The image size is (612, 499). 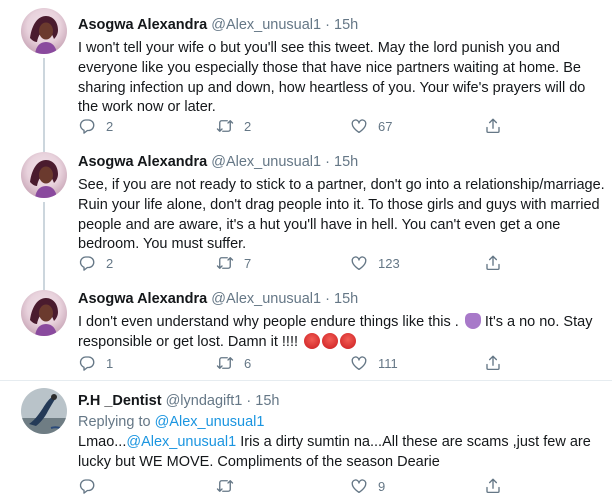 I want to click on reply-button, so click(x=92, y=486).